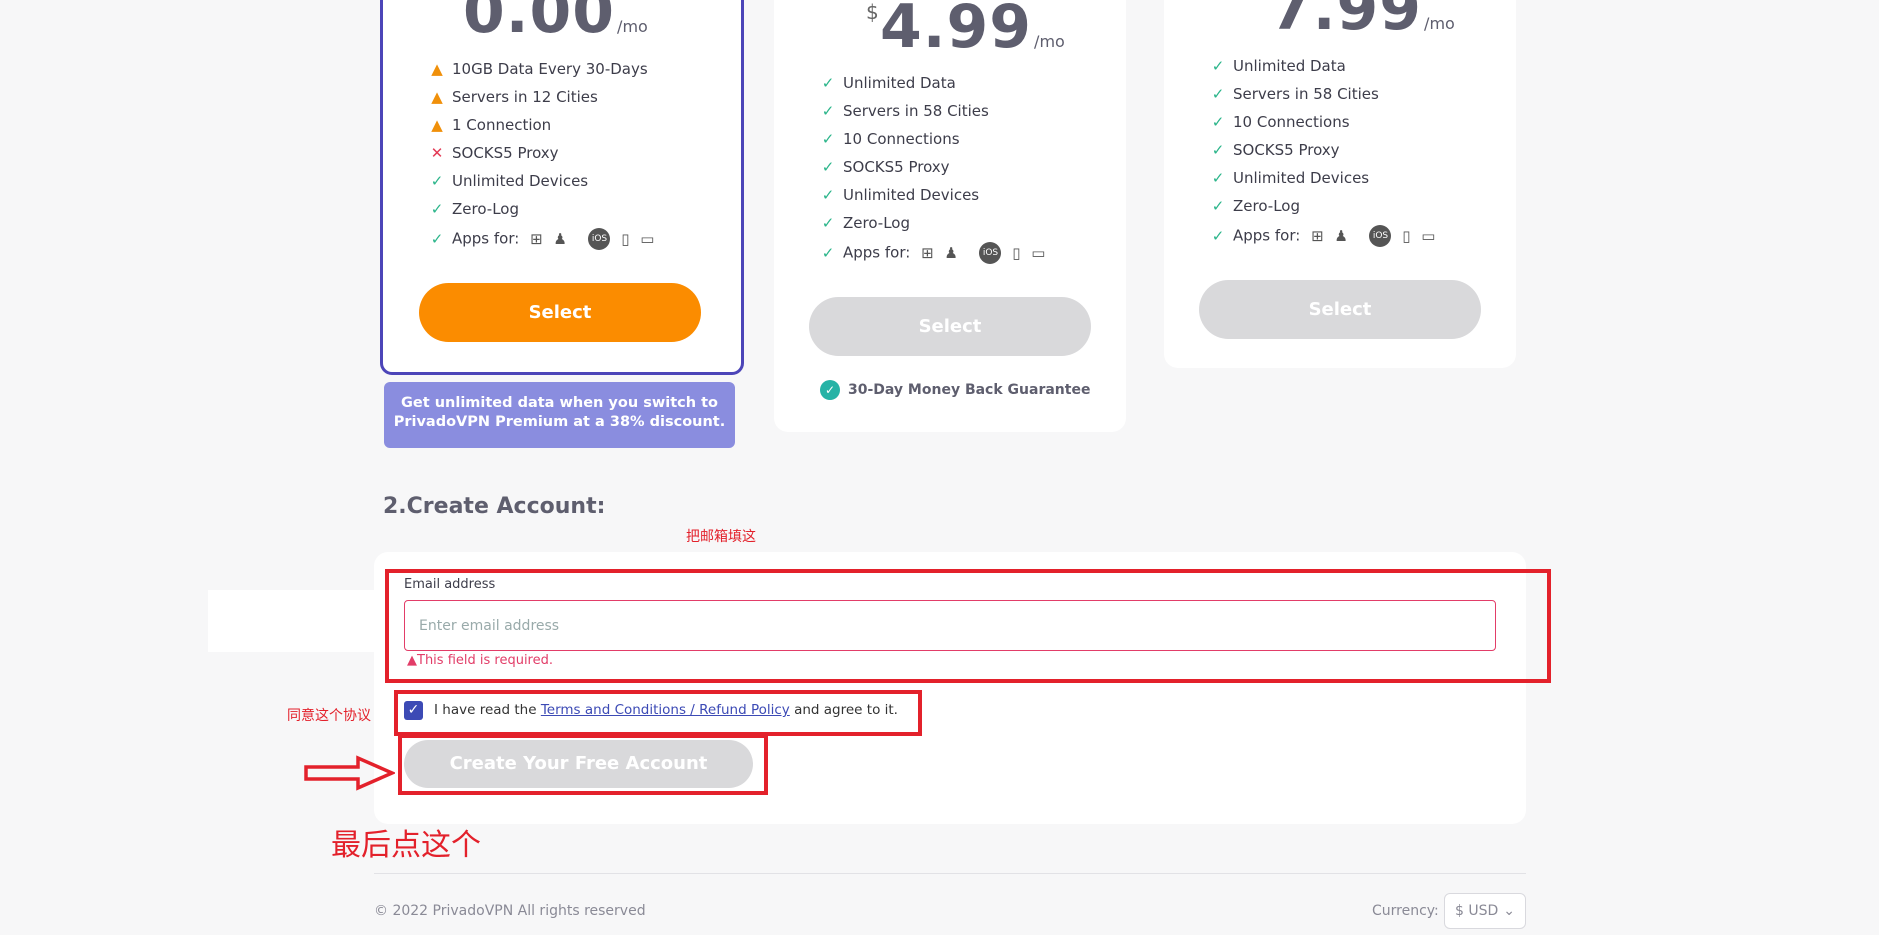  What do you see at coordinates (583, 764) in the screenshot?
I see `annotation-box-create` at bounding box center [583, 764].